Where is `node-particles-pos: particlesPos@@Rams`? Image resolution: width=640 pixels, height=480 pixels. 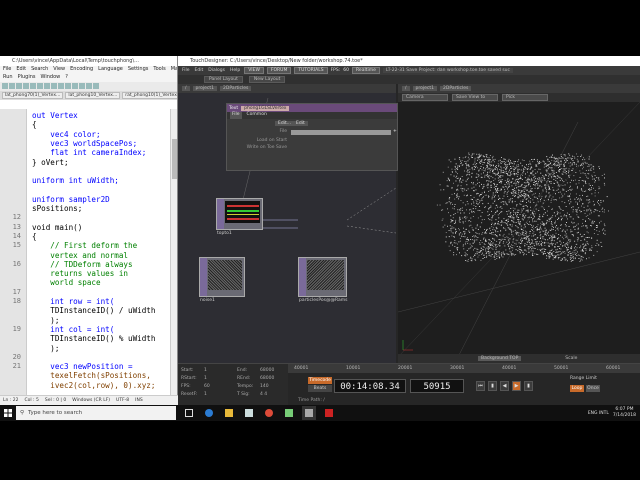
node-particles-pos: particlesPos@@Rams is located at coordinates (322, 280).